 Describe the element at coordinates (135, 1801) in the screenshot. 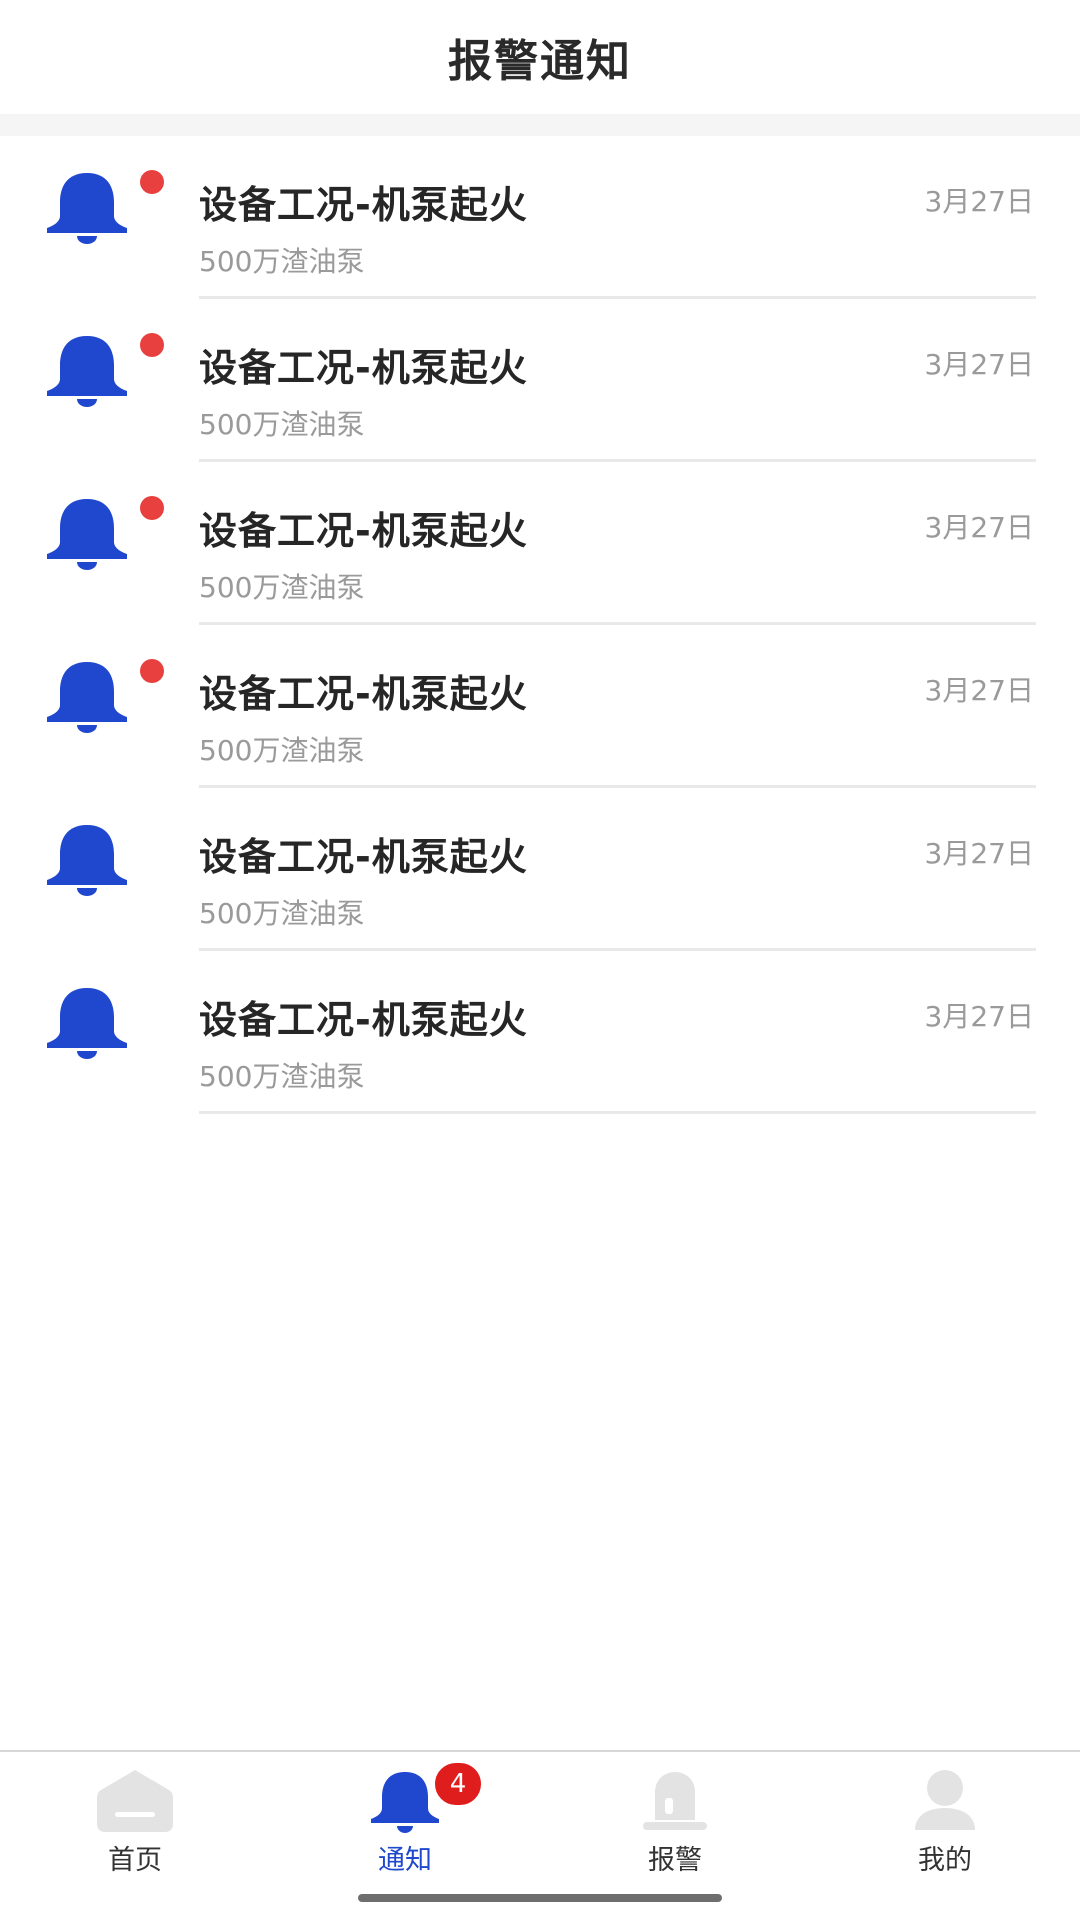

I see `home-icon` at that location.